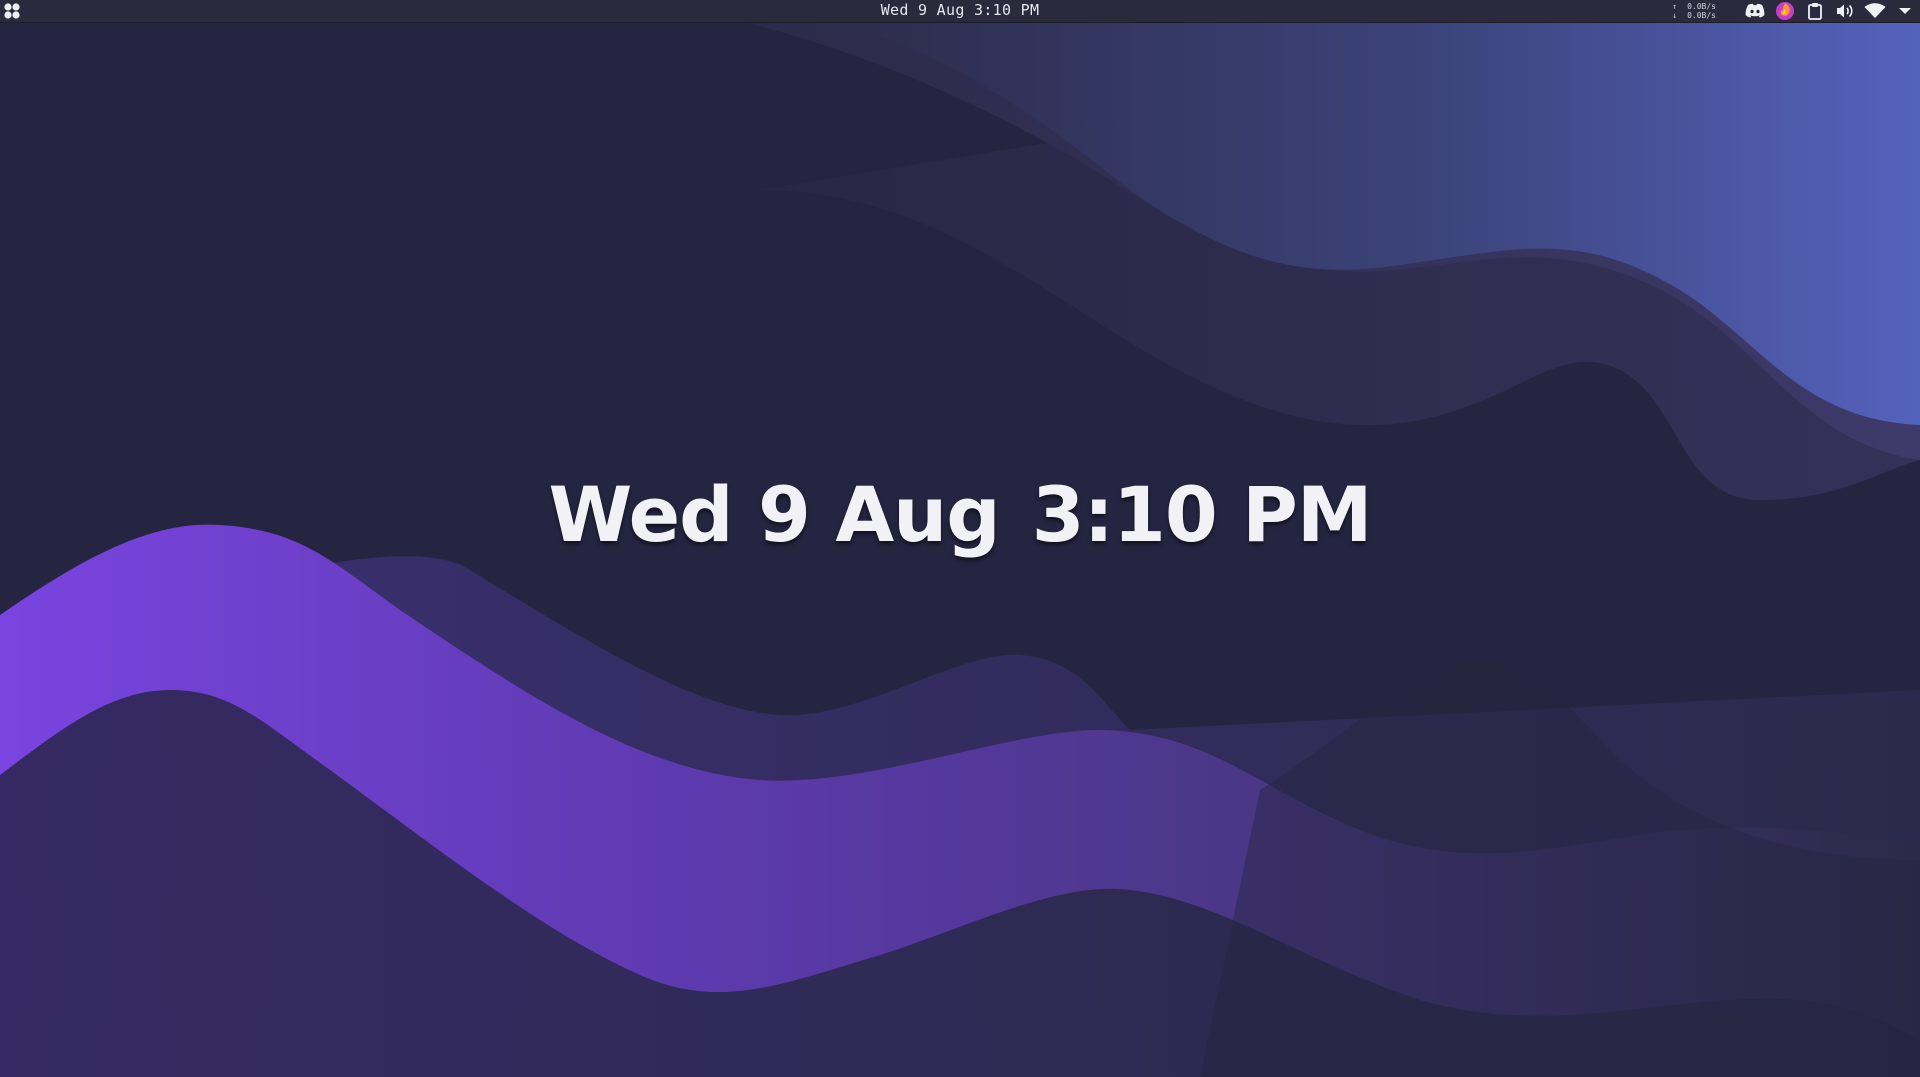  I want to click on topbar-clock-label: Wed 9 Aug 3:10 PM, so click(960, 10).